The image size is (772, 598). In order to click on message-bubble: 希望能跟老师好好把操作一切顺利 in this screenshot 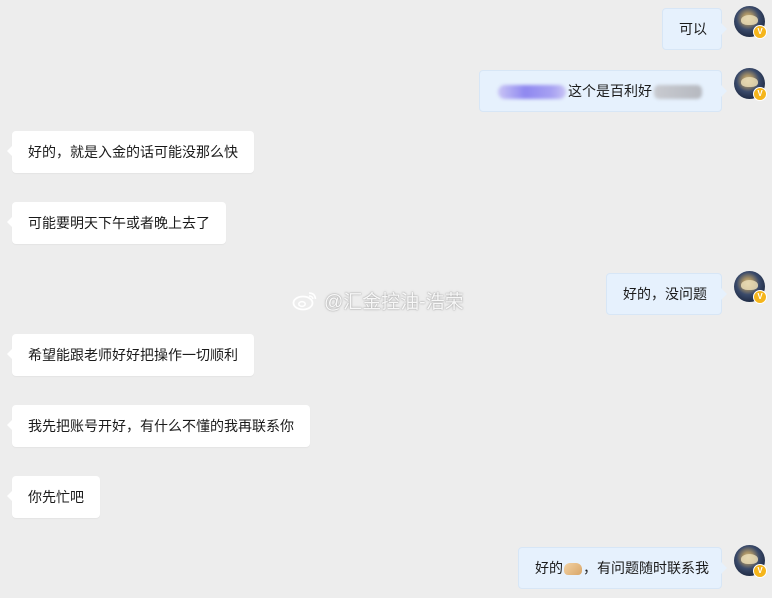, I will do `click(130, 355)`.